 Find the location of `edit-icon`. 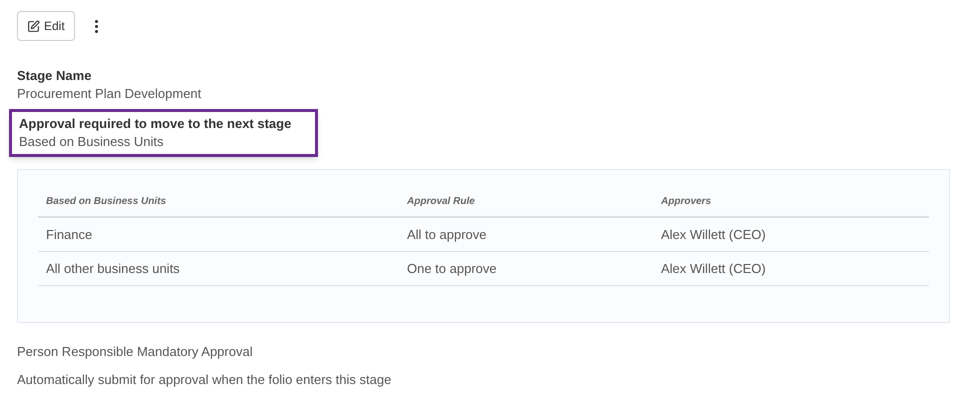

edit-icon is located at coordinates (33, 26).